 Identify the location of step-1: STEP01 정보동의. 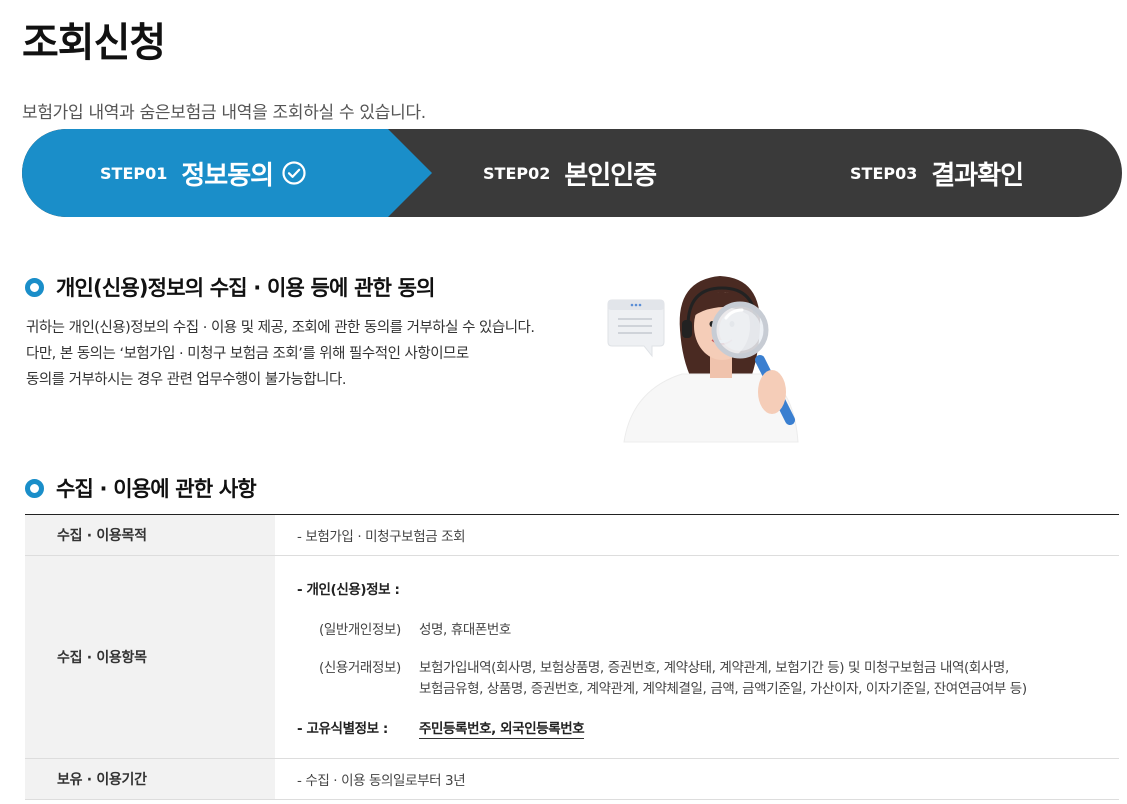
(203, 173).